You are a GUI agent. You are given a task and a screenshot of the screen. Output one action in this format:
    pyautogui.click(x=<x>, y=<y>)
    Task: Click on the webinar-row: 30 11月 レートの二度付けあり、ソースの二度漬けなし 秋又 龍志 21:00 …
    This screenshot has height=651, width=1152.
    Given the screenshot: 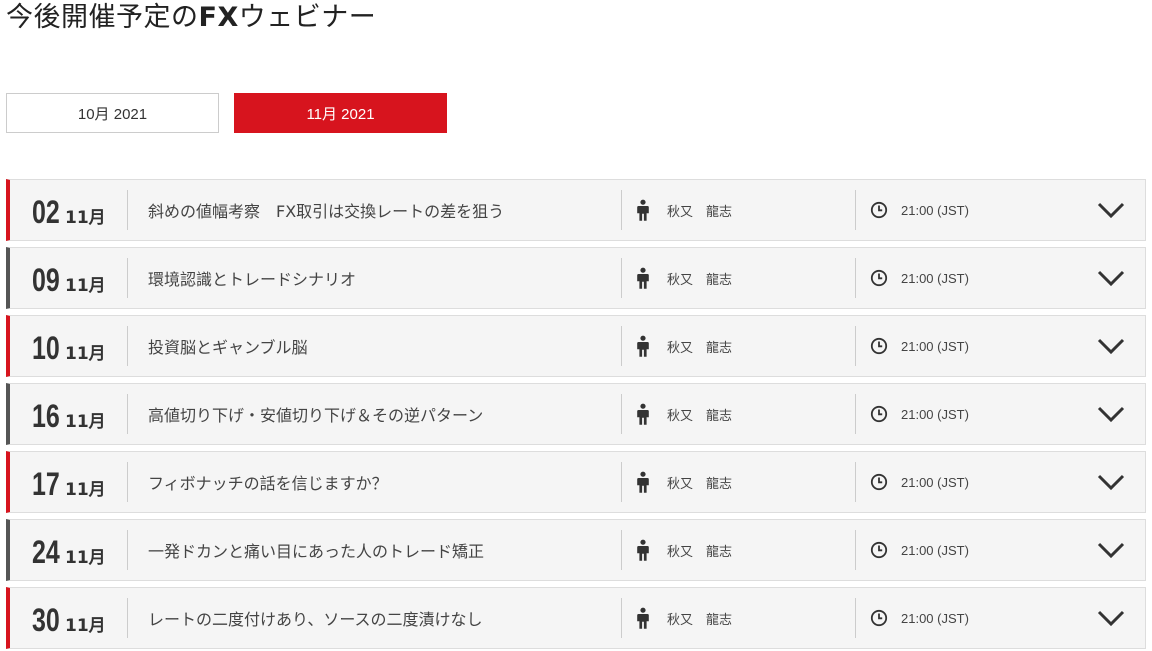 What is the action you would take?
    pyautogui.click(x=576, y=618)
    